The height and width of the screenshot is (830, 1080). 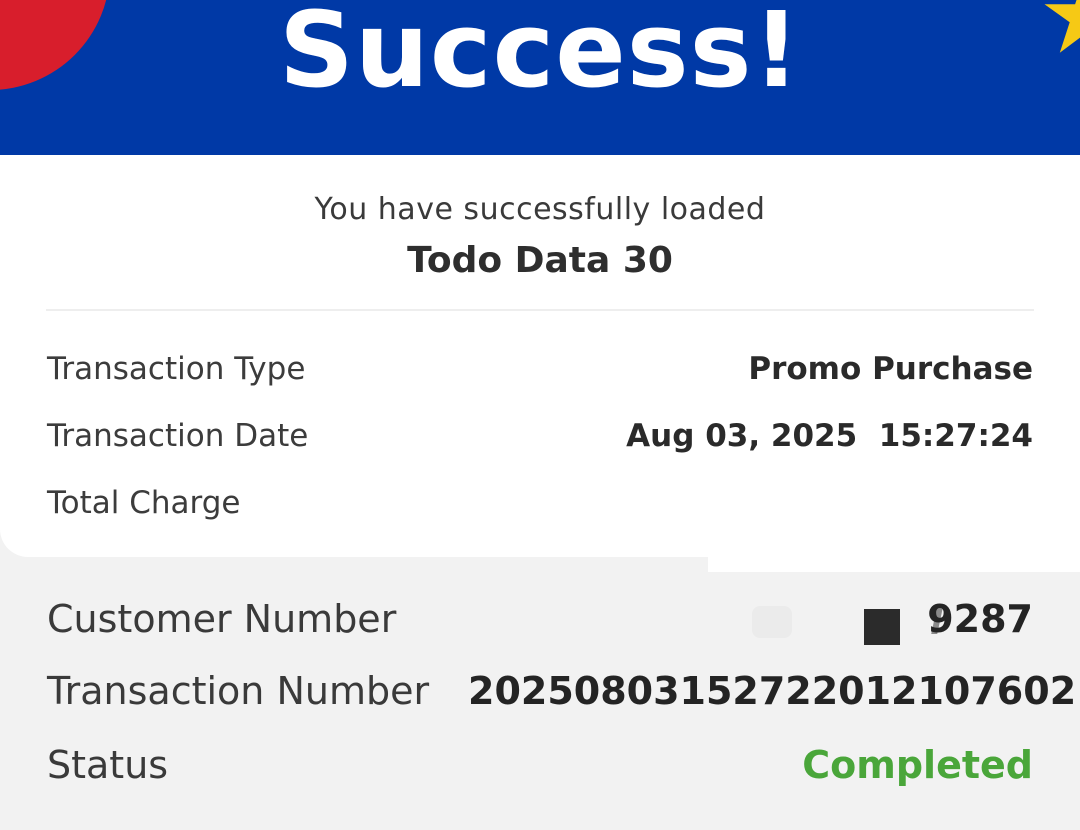 What do you see at coordinates (882, 627) in the screenshot?
I see `redaction-block` at bounding box center [882, 627].